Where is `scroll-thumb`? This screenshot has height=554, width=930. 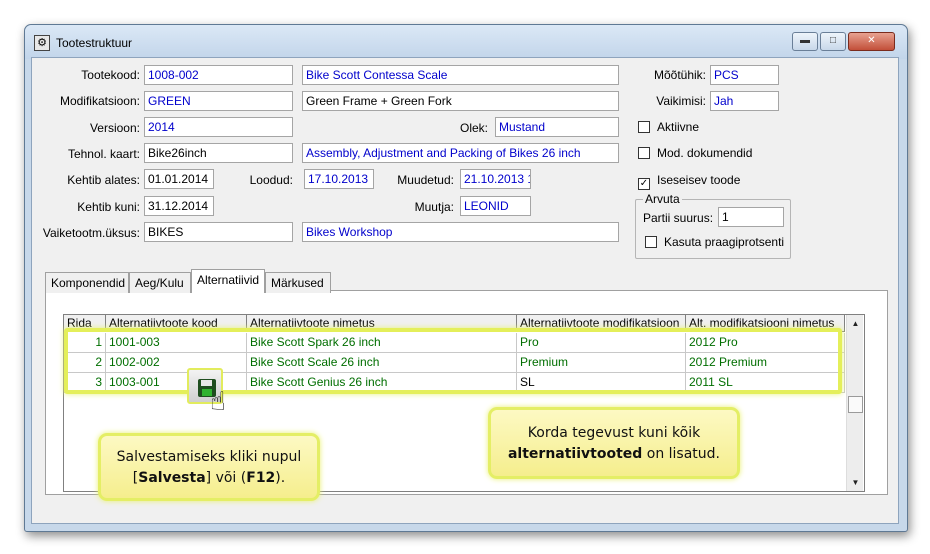 scroll-thumb is located at coordinates (855, 404).